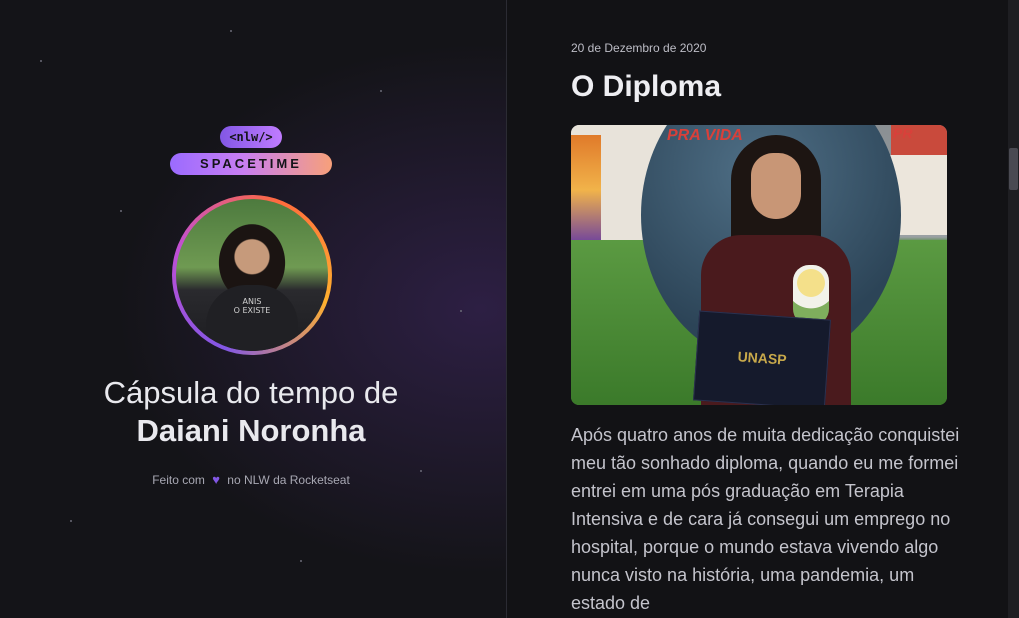 The width and height of the screenshot is (1019, 618). Describe the element at coordinates (251, 137) in the screenshot. I see `logo-tag: <nlw/>` at that location.